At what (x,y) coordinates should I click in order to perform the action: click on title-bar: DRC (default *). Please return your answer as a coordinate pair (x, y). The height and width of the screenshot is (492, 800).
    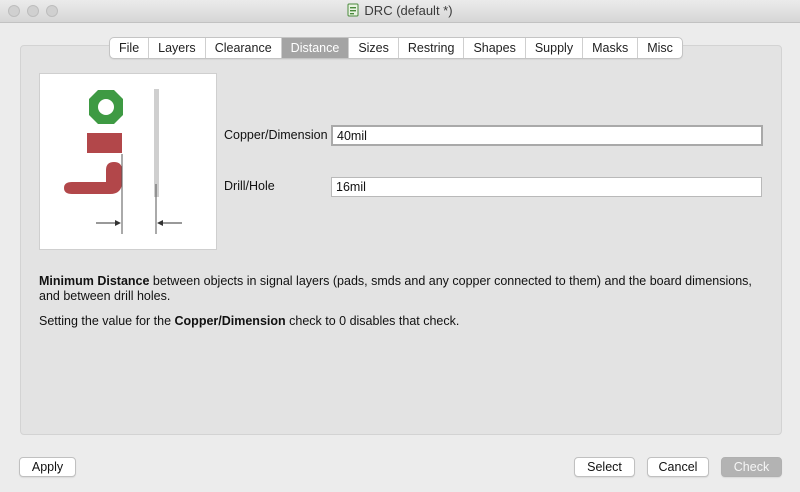
    Looking at the image, I should click on (400, 11).